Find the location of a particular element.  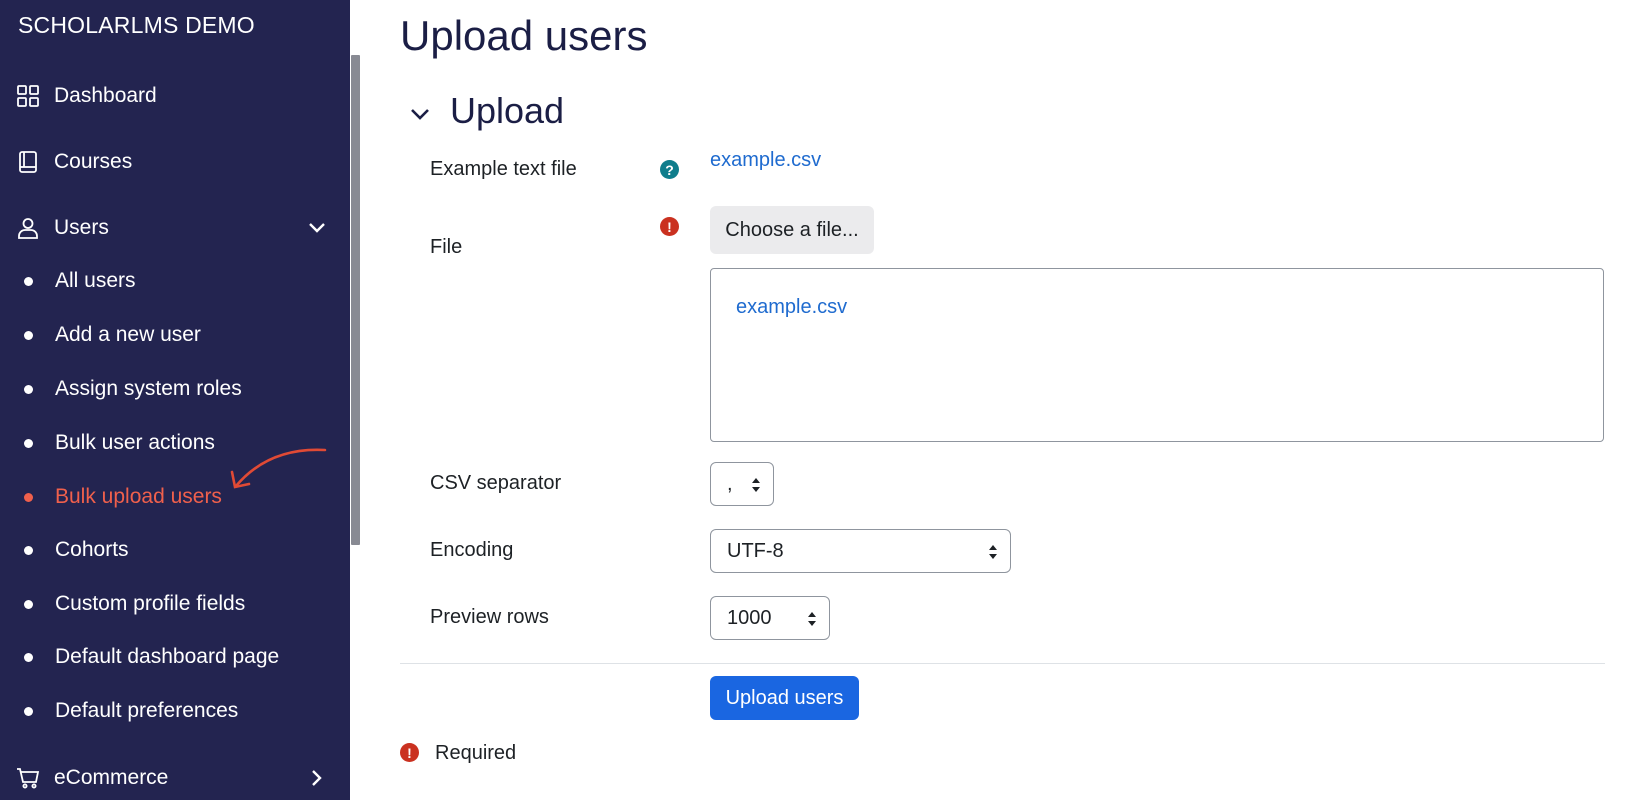

sidebar-subitem-default-preferences: Default preferences is located at coordinates (175, 711).